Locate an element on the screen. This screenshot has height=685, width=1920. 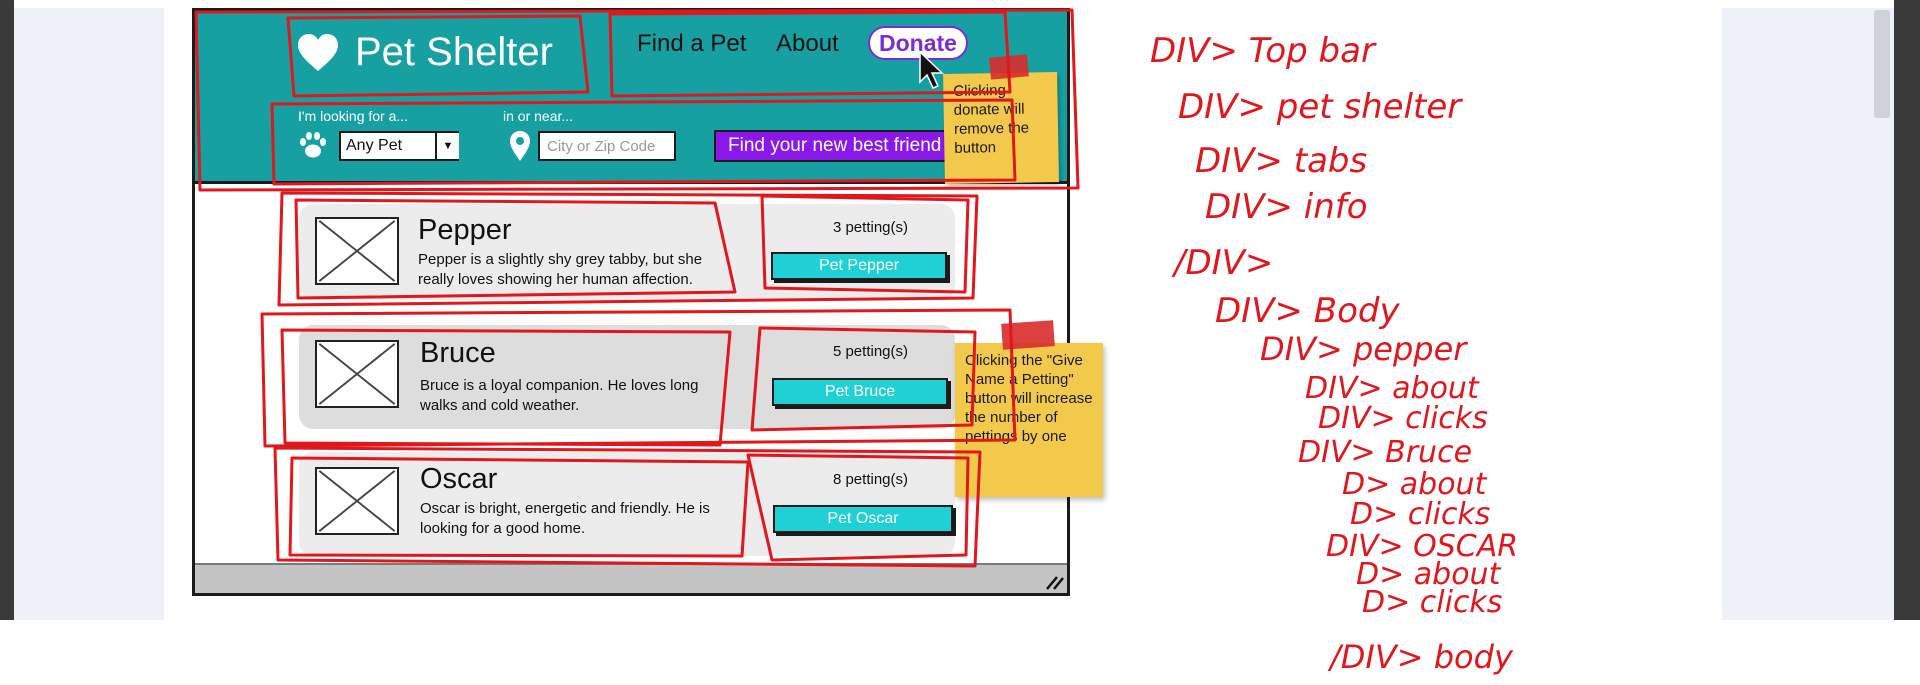
chevron-down-icon: ▼ is located at coordinates (447, 146).